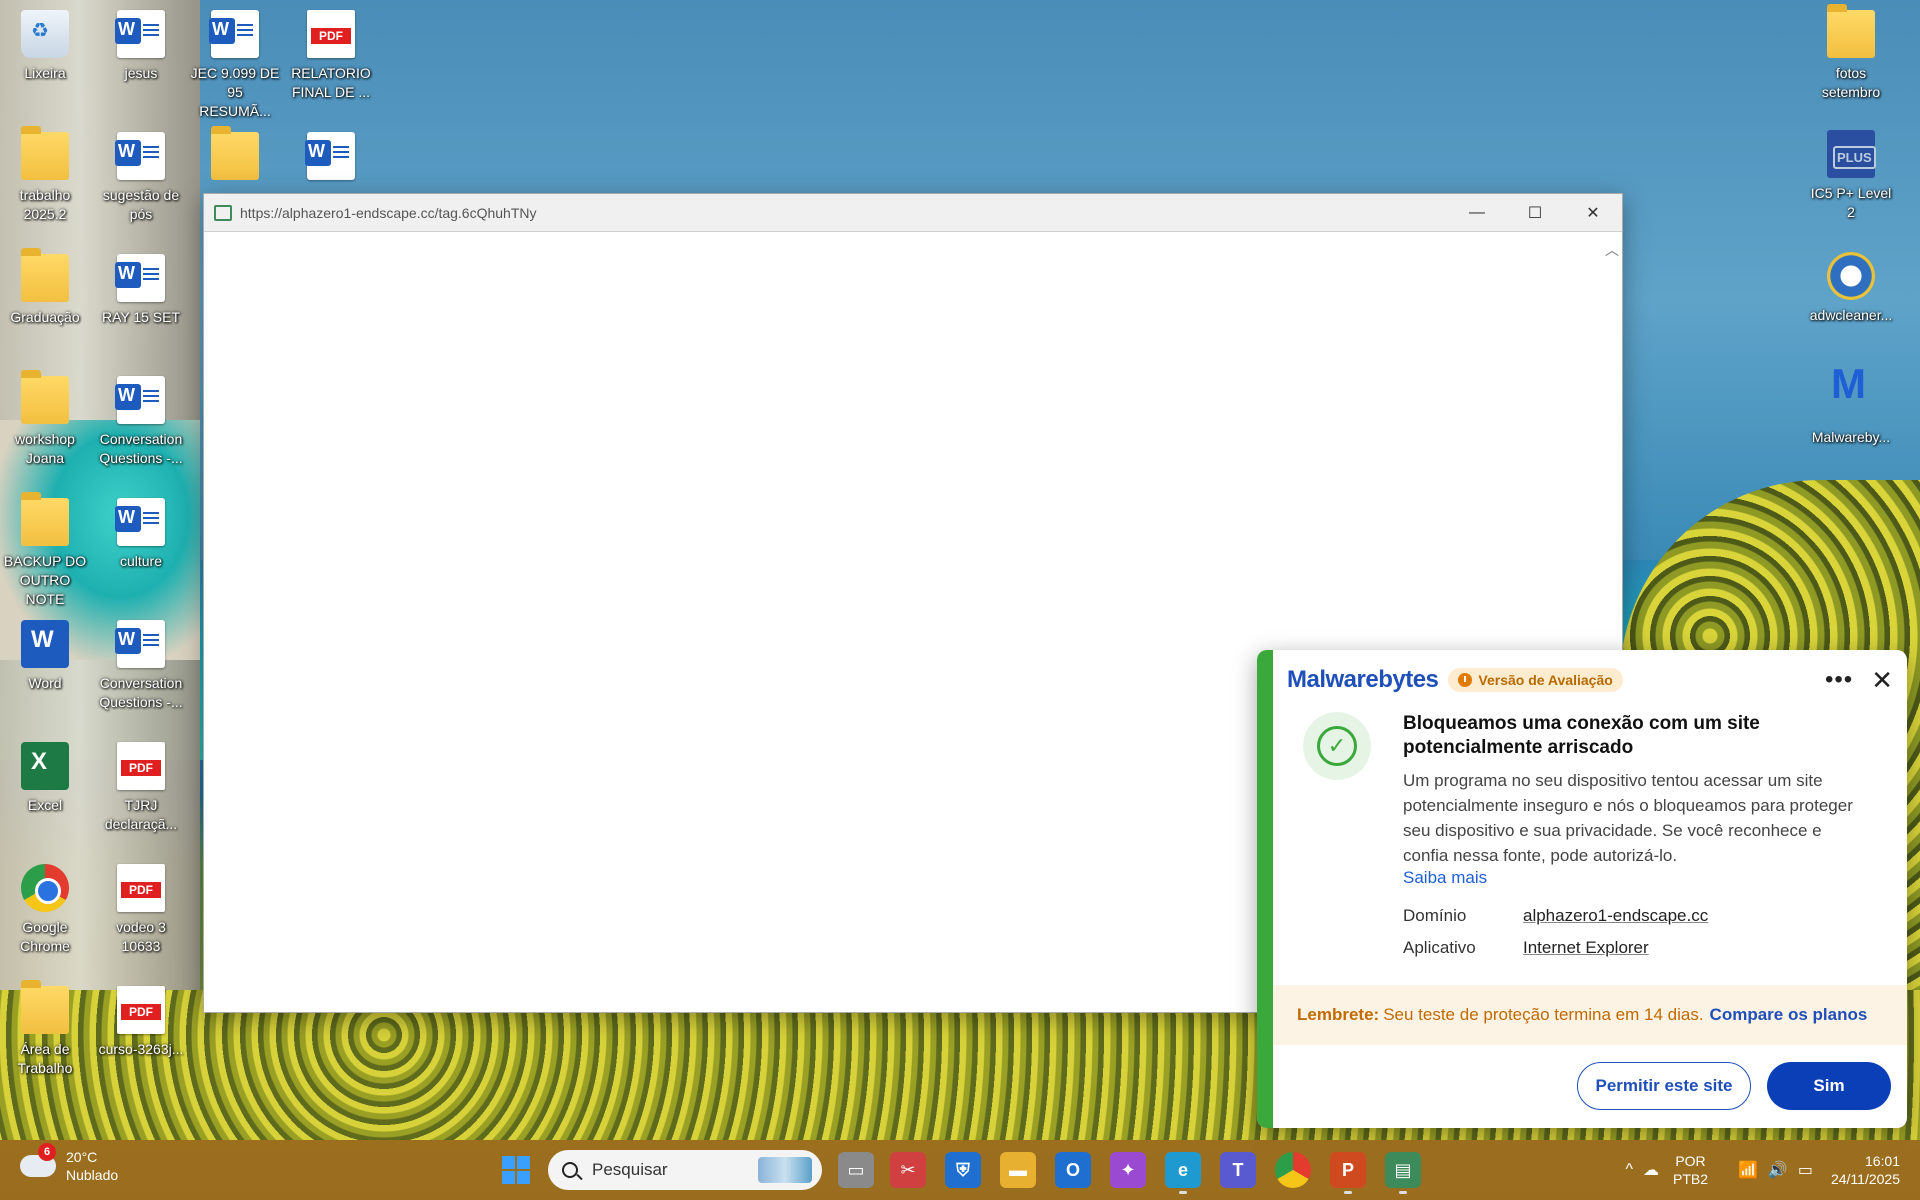 This screenshot has width=1920, height=1200. Describe the element at coordinates (1593, 213) in the screenshot. I see `close-button: ✕` at that location.